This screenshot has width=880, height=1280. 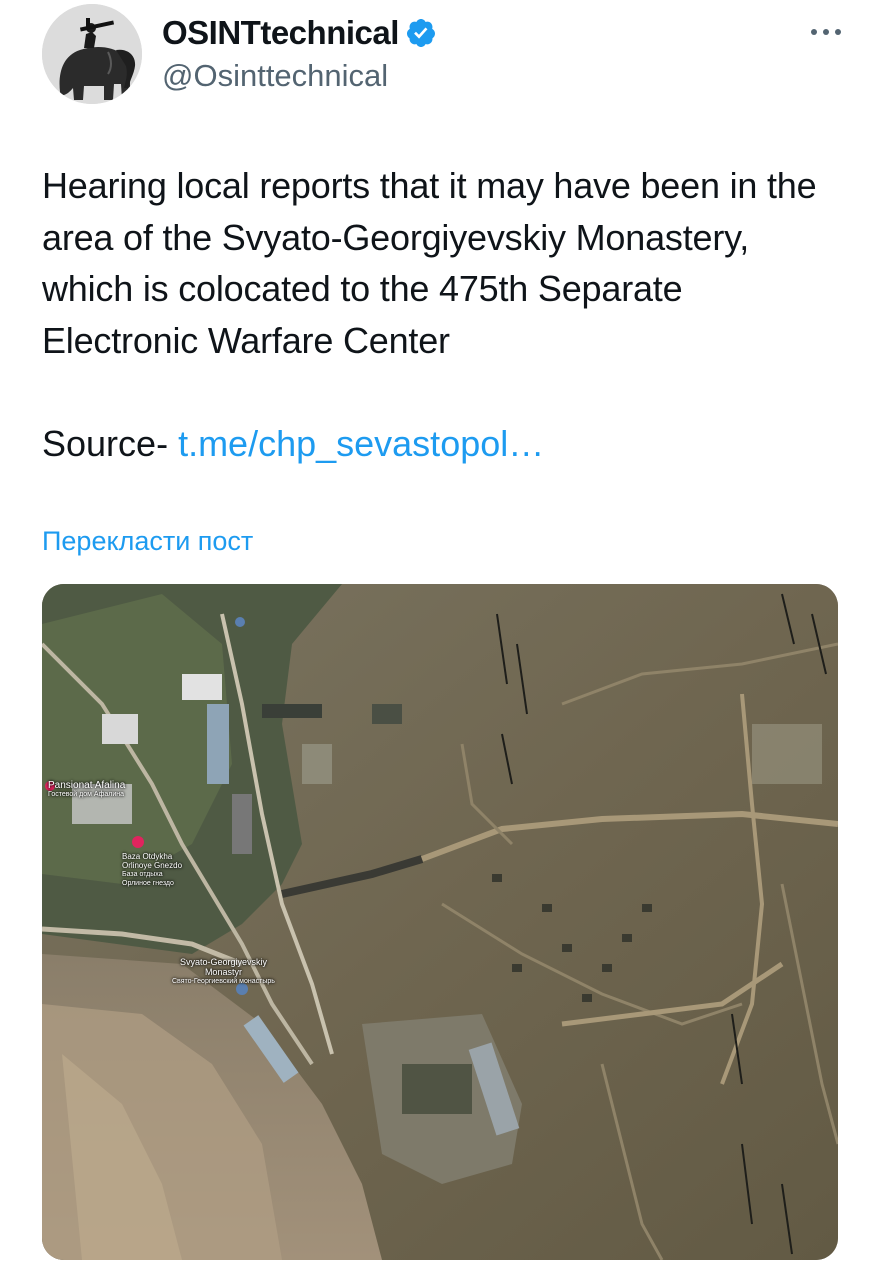 I want to click on map-label-monastery-text: Svyato-Georgiyevskiy, so click(x=223, y=962).